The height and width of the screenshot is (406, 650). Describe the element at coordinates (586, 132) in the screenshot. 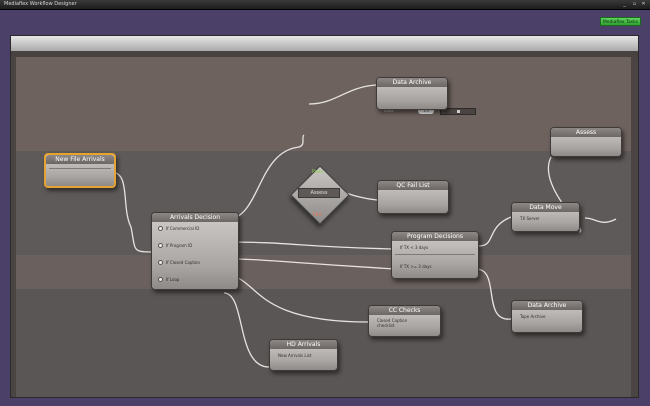

I see `node-title: Assess` at that location.